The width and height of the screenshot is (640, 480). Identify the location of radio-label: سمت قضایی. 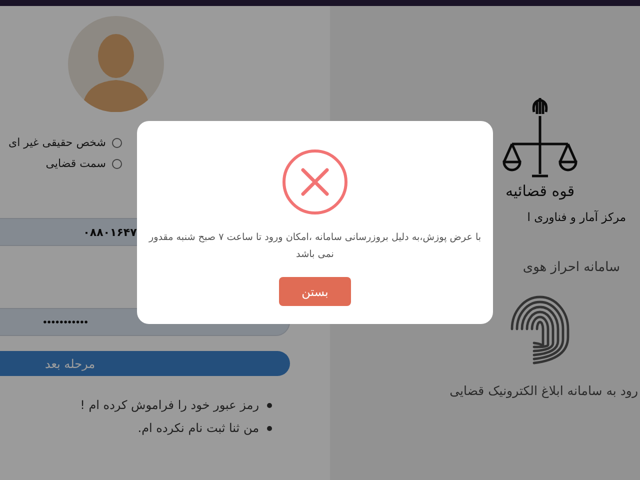
(76, 163).